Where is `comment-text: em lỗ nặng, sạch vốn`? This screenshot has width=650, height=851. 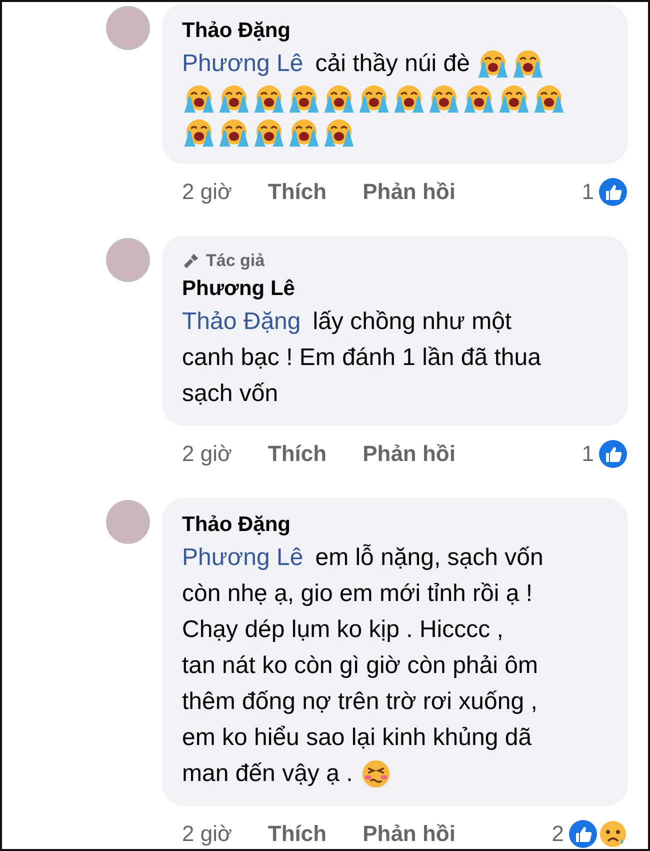 comment-text: em lỗ nặng, sạch vốn is located at coordinates (429, 558).